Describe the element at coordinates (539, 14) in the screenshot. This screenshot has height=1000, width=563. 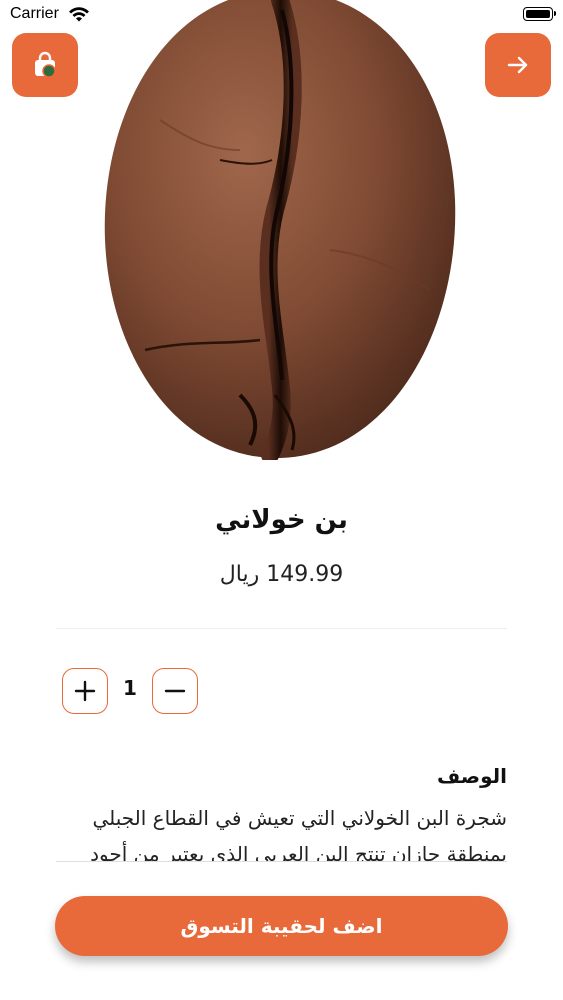
I see `battery-icon` at that location.